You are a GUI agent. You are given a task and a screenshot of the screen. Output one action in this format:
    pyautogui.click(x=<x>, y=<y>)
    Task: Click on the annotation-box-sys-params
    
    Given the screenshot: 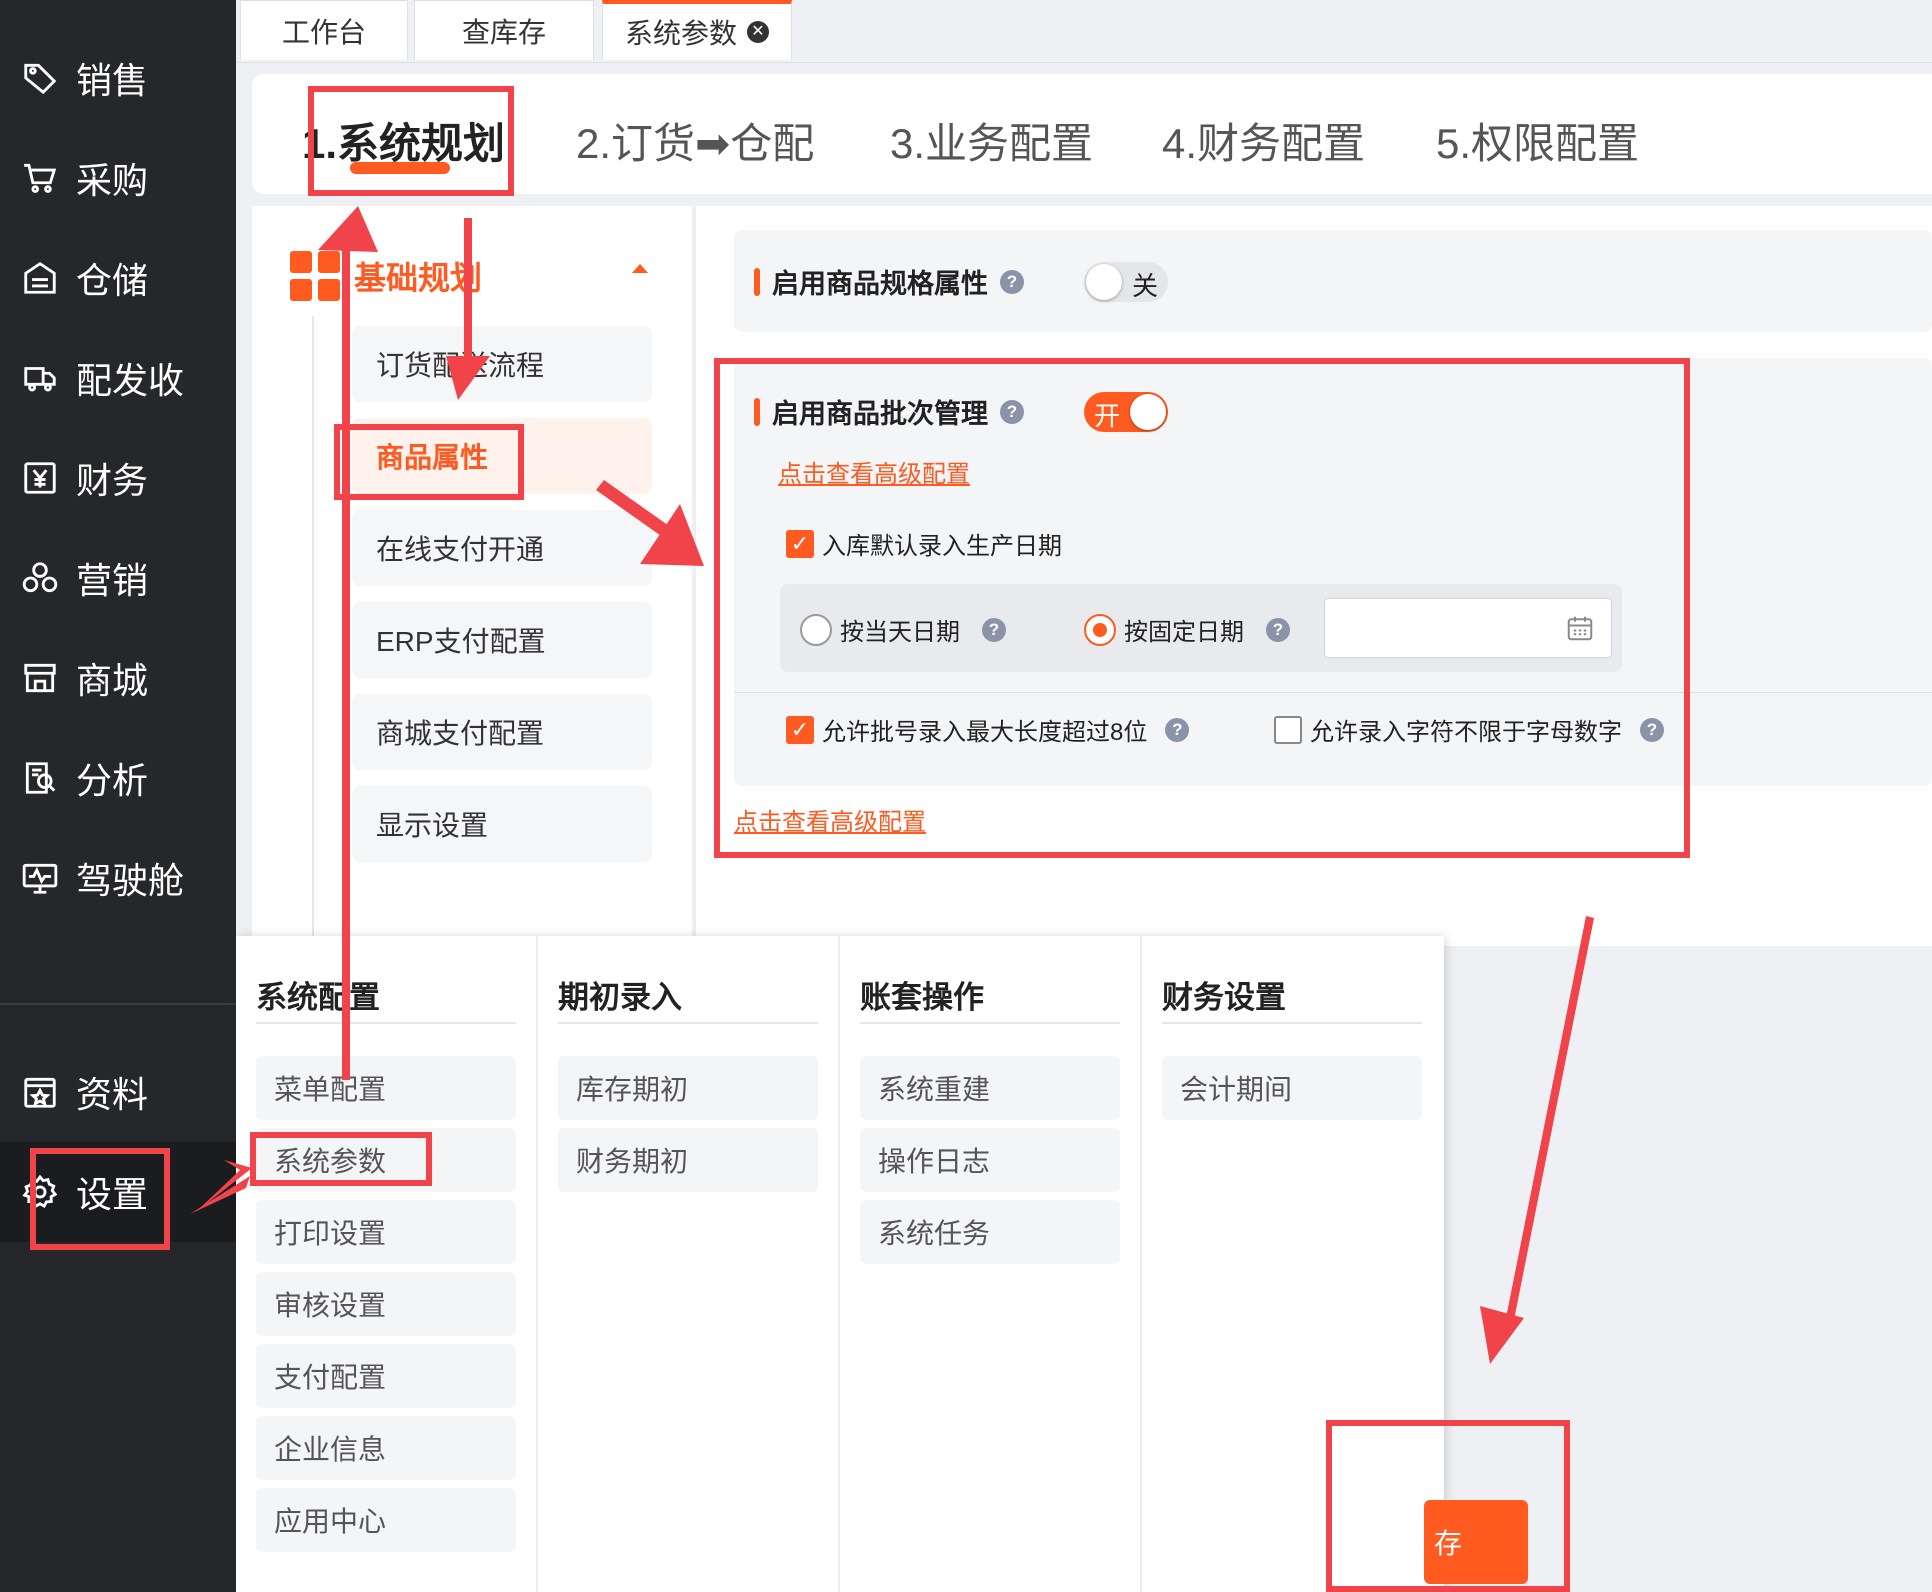 What is the action you would take?
    pyautogui.click(x=341, y=1159)
    